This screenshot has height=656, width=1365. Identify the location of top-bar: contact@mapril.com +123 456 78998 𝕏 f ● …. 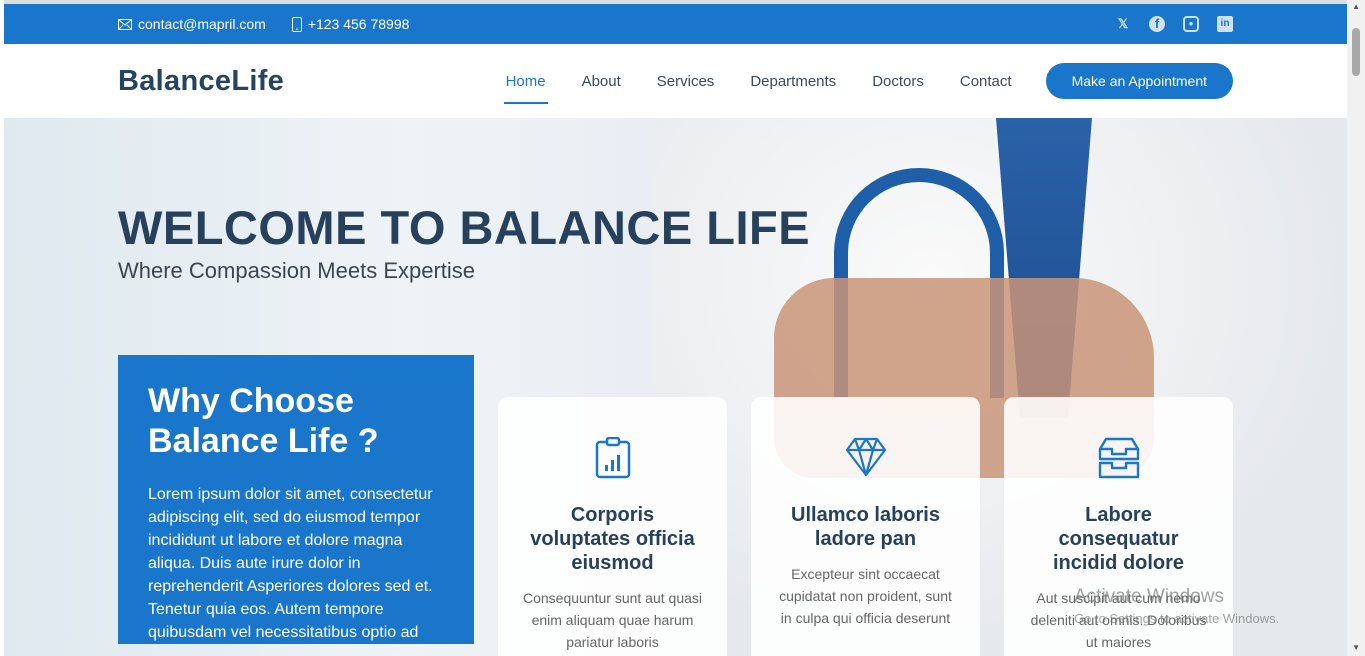
(675, 24).